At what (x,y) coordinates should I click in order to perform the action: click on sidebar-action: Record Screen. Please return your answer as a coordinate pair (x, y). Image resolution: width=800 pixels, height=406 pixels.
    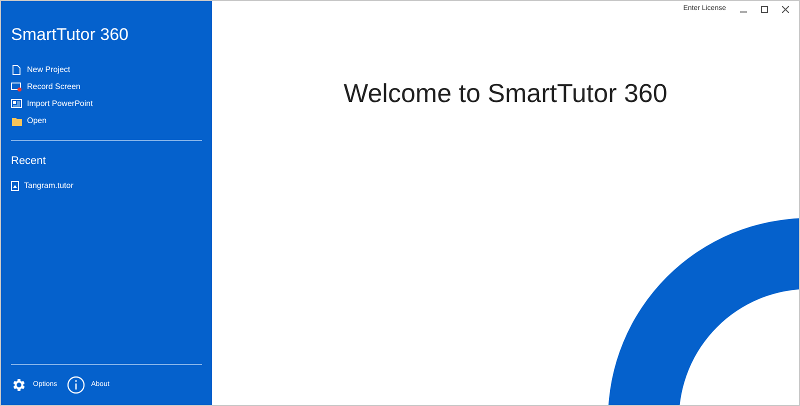
    Looking at the image, I should click on (106, 87).